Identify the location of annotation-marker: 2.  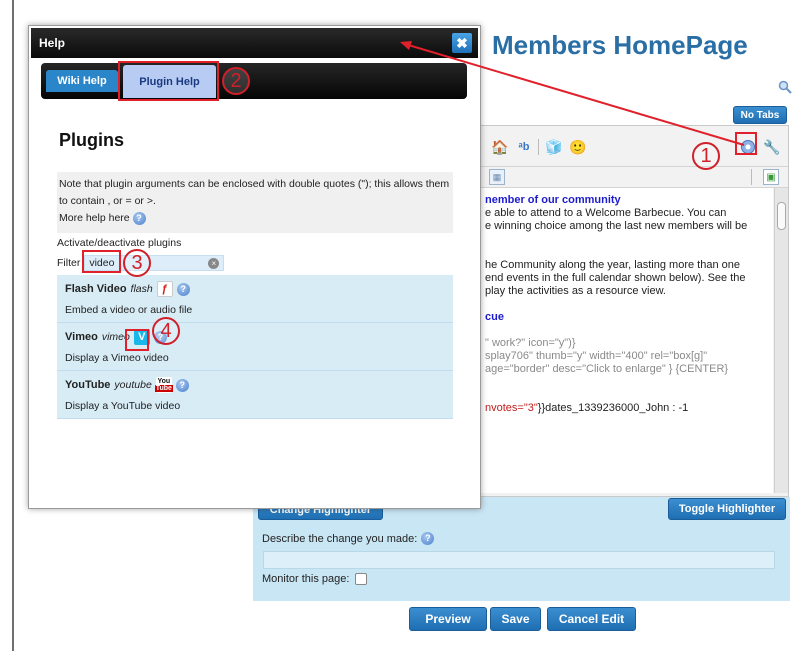
(236, 81).